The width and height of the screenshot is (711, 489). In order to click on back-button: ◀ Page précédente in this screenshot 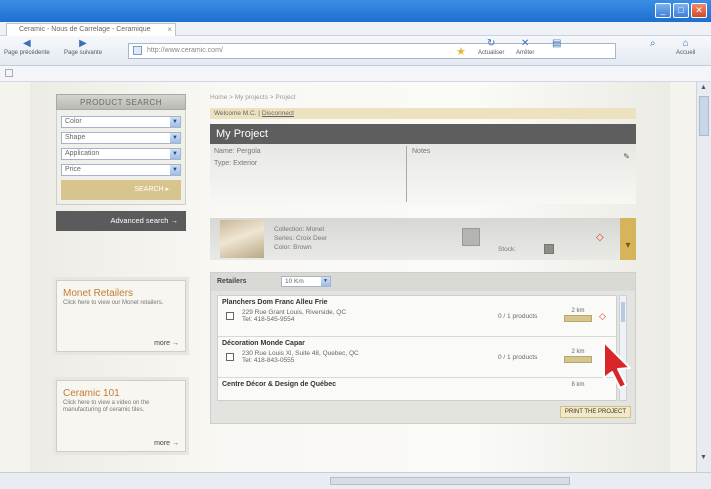, I will do `click(27, 47)`.